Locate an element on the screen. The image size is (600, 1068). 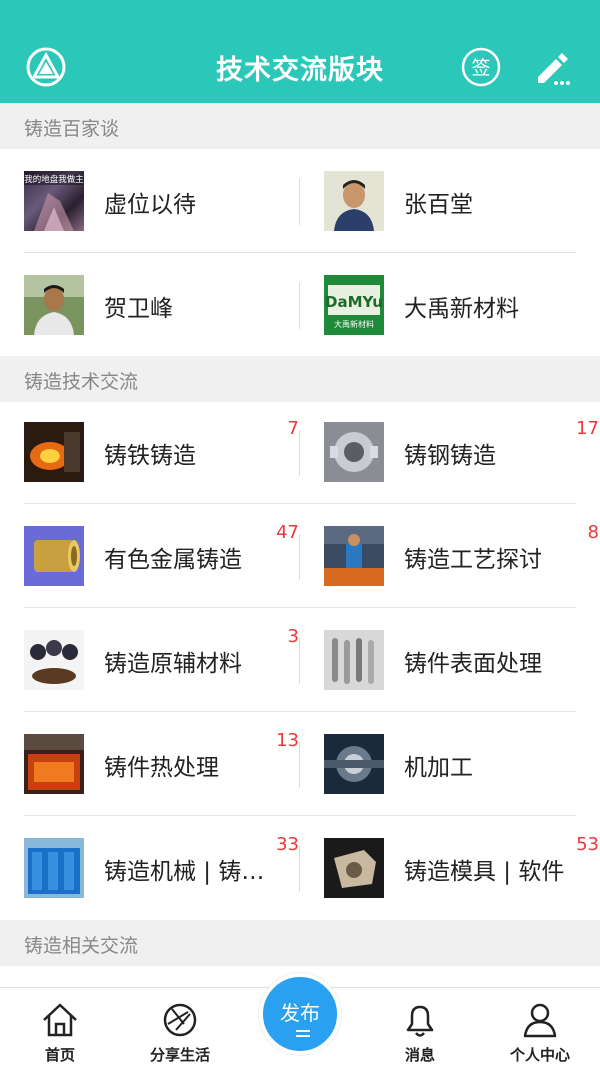
tab-label: 消息 is located at coordinates (419, 1055).